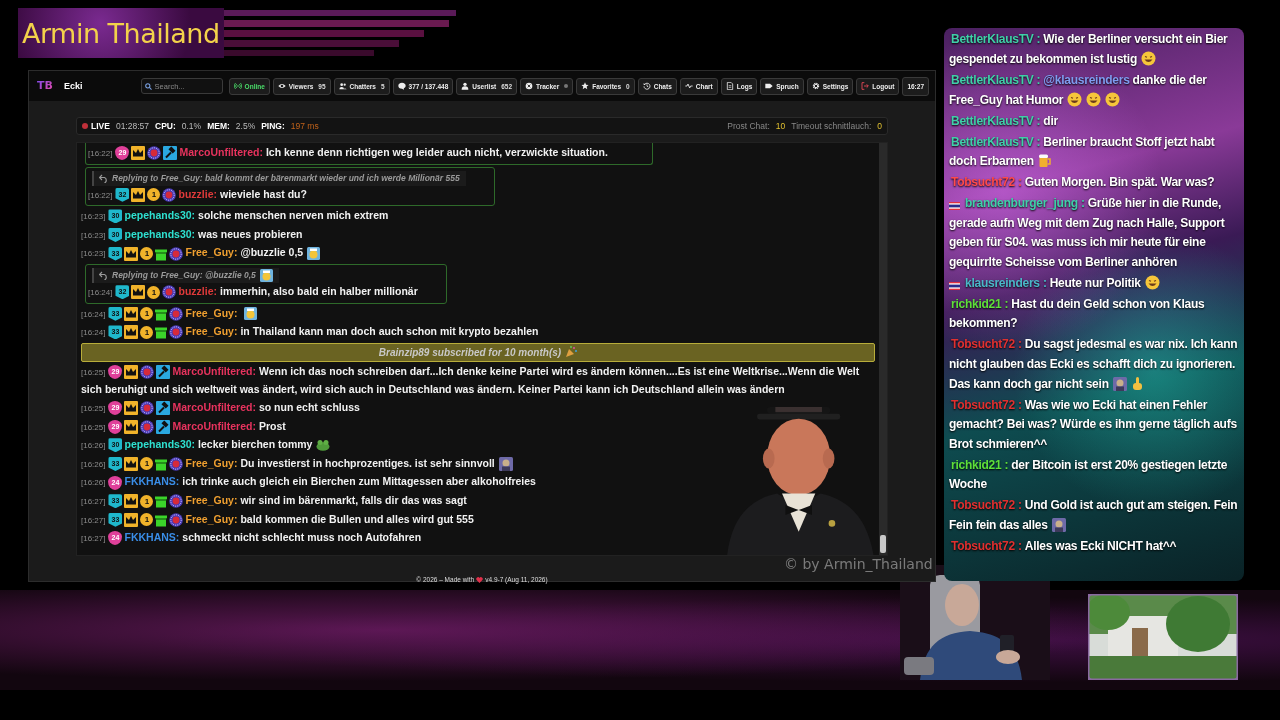 This screenshot has width=1280, height=720. Describe the element at coordinates (165, 126) in the screenshot. I see `stat-label: CPU:` at that location.